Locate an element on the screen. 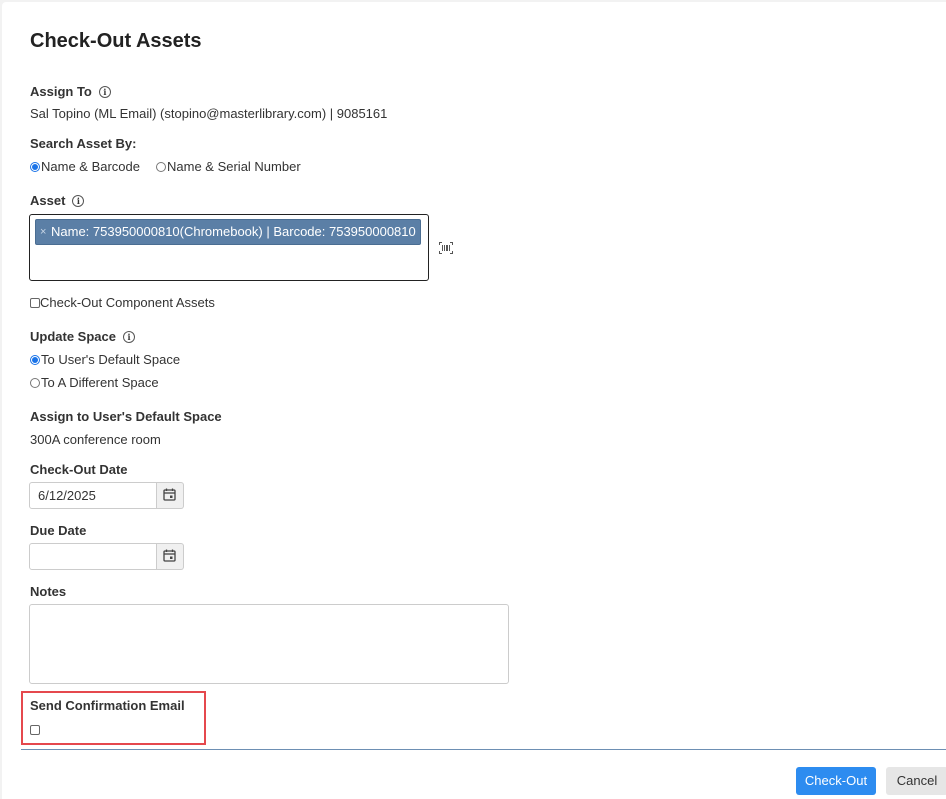  radio-label: Name & Serial Number is located at coordinates (234, 166).